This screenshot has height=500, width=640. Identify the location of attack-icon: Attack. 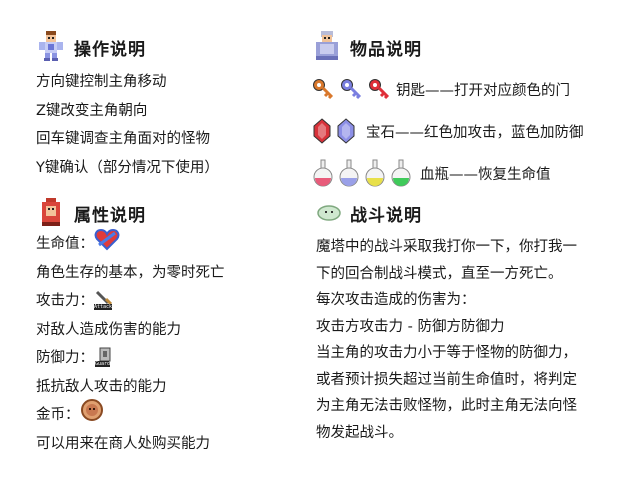
(105, 301).